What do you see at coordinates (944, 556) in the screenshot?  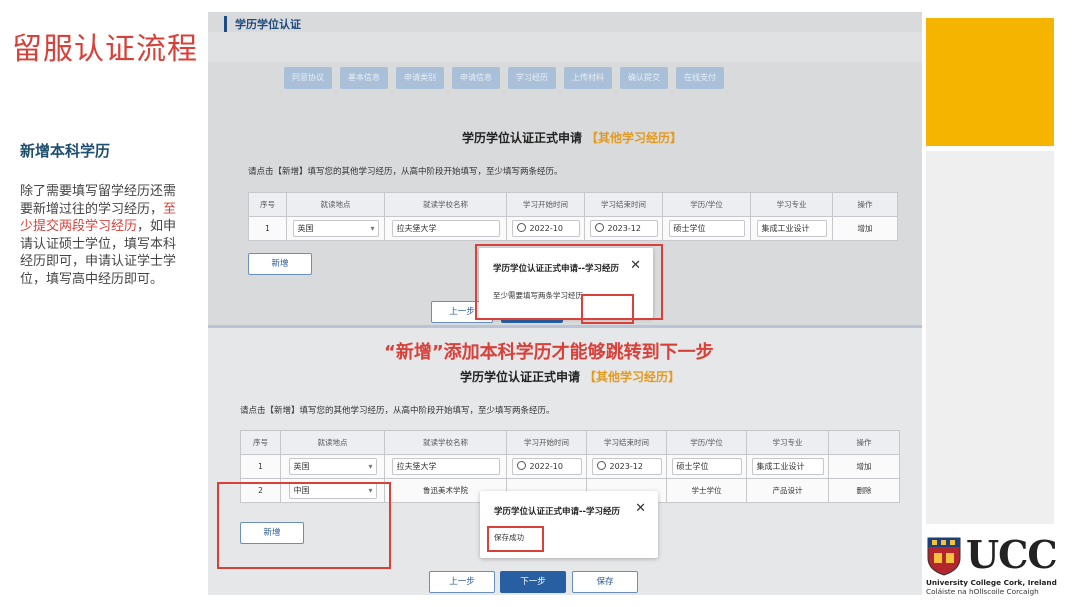 I see `crest-icon` at bounding box center [944, 556].